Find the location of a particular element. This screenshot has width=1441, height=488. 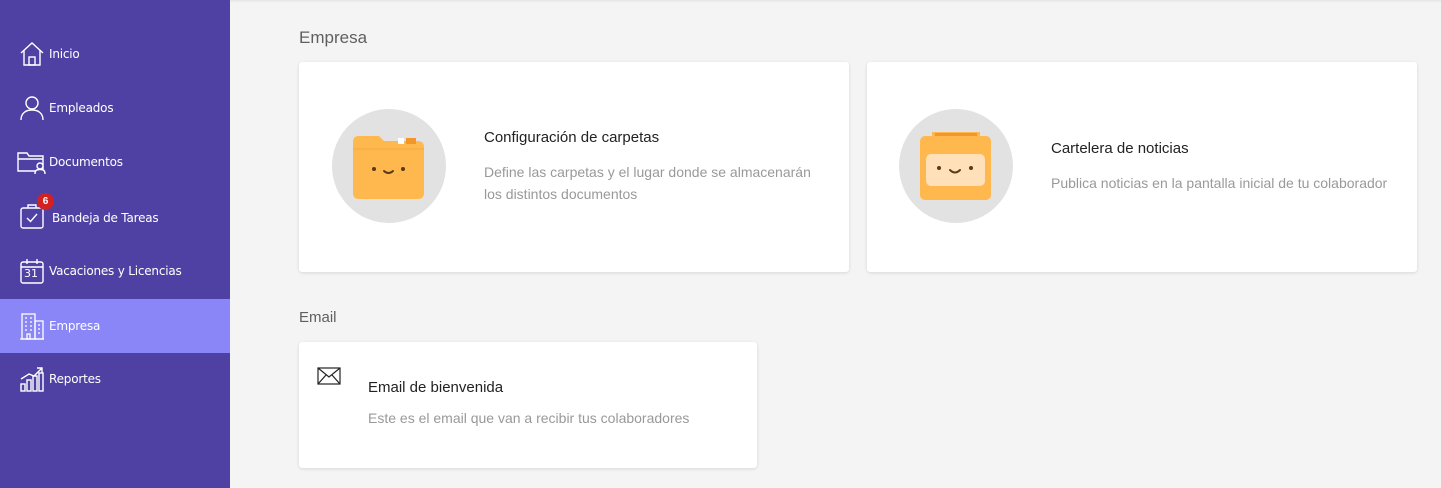

card-title: Email de bienvenida is located at coordinates (436, 387).